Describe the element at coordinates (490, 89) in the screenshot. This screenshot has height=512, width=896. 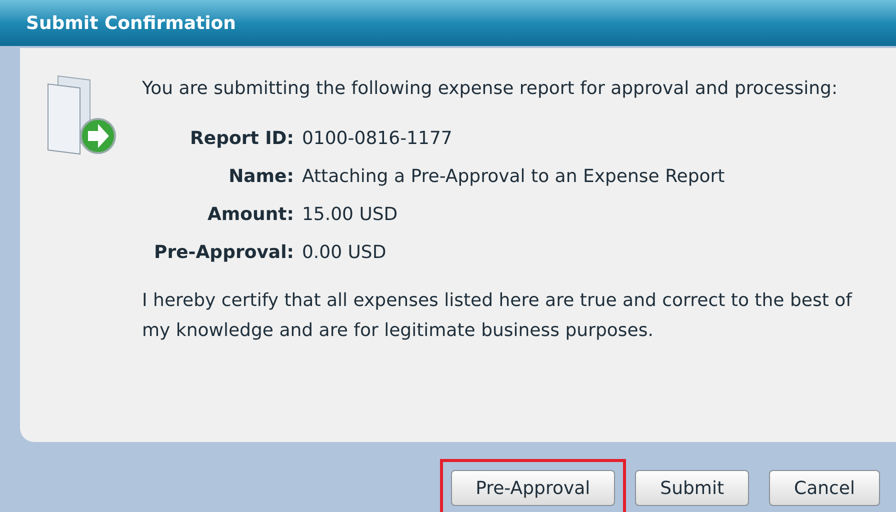
I see `intro-text: You are submitting the following expense report for approval and processing:` at that location.